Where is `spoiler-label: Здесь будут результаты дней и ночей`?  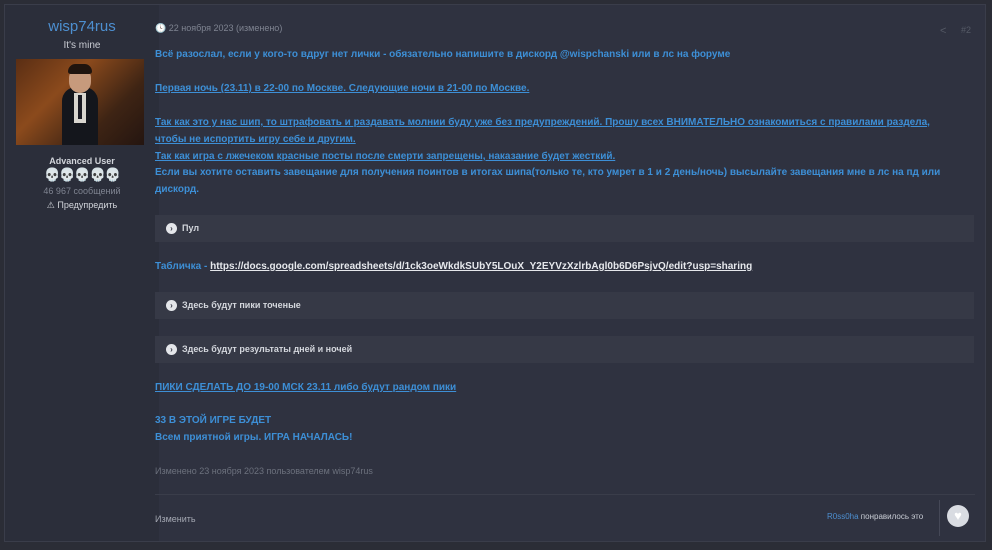 spoiler-label: Здесь будут результаты дней и ночей is located at coordinates (267, 349).